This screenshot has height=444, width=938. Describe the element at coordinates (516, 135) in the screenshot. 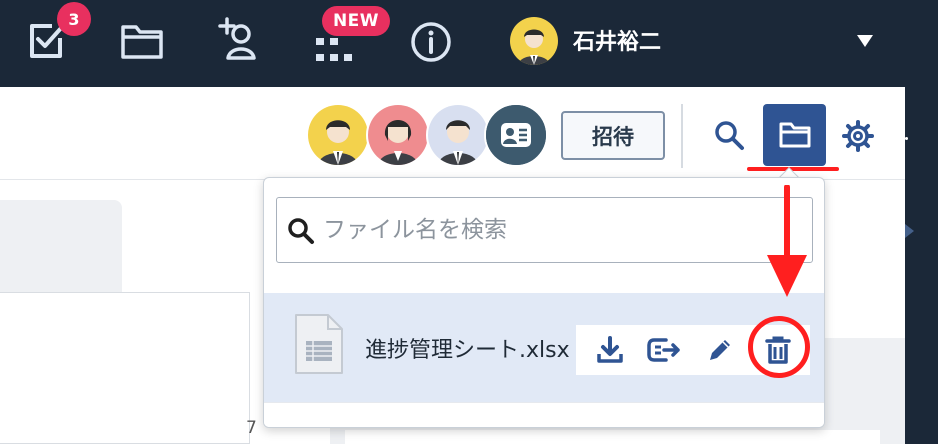

I see `member-avatar-contact` at that location.